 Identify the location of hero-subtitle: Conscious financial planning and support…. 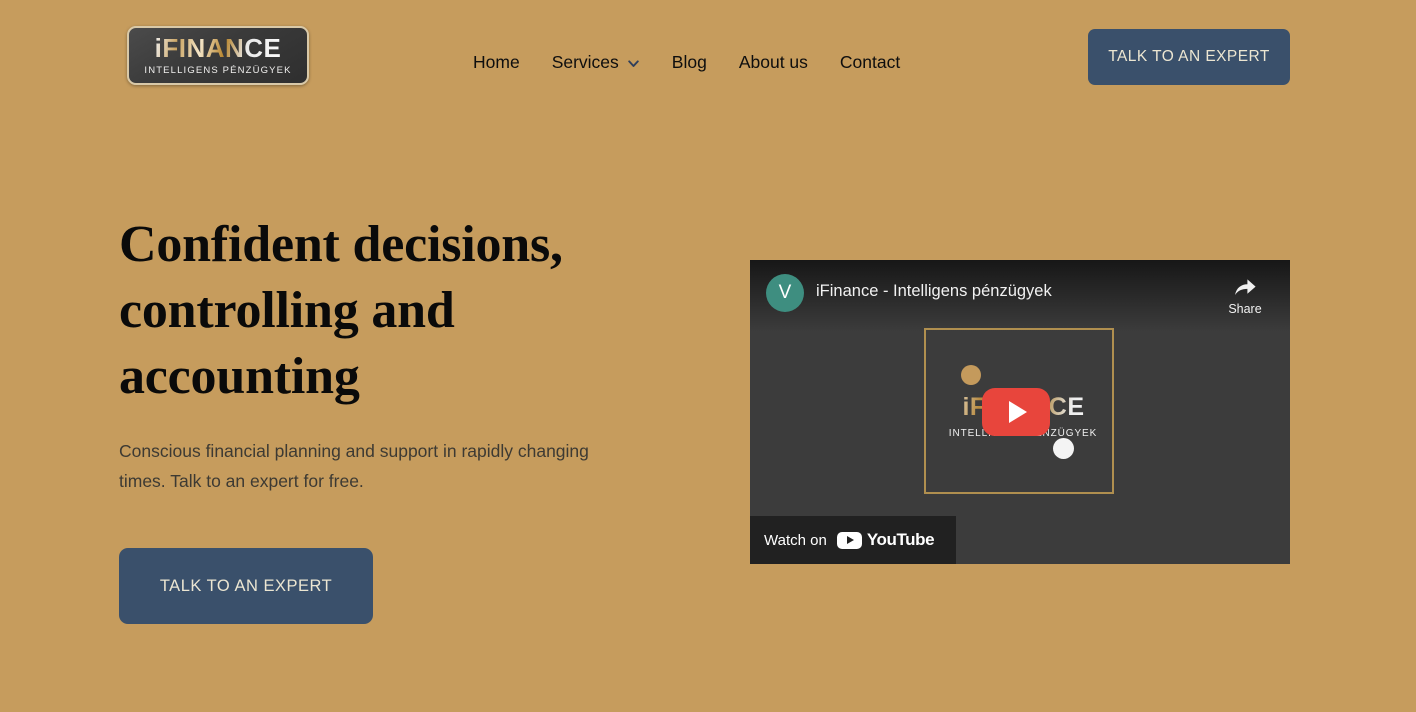
(354, 466).